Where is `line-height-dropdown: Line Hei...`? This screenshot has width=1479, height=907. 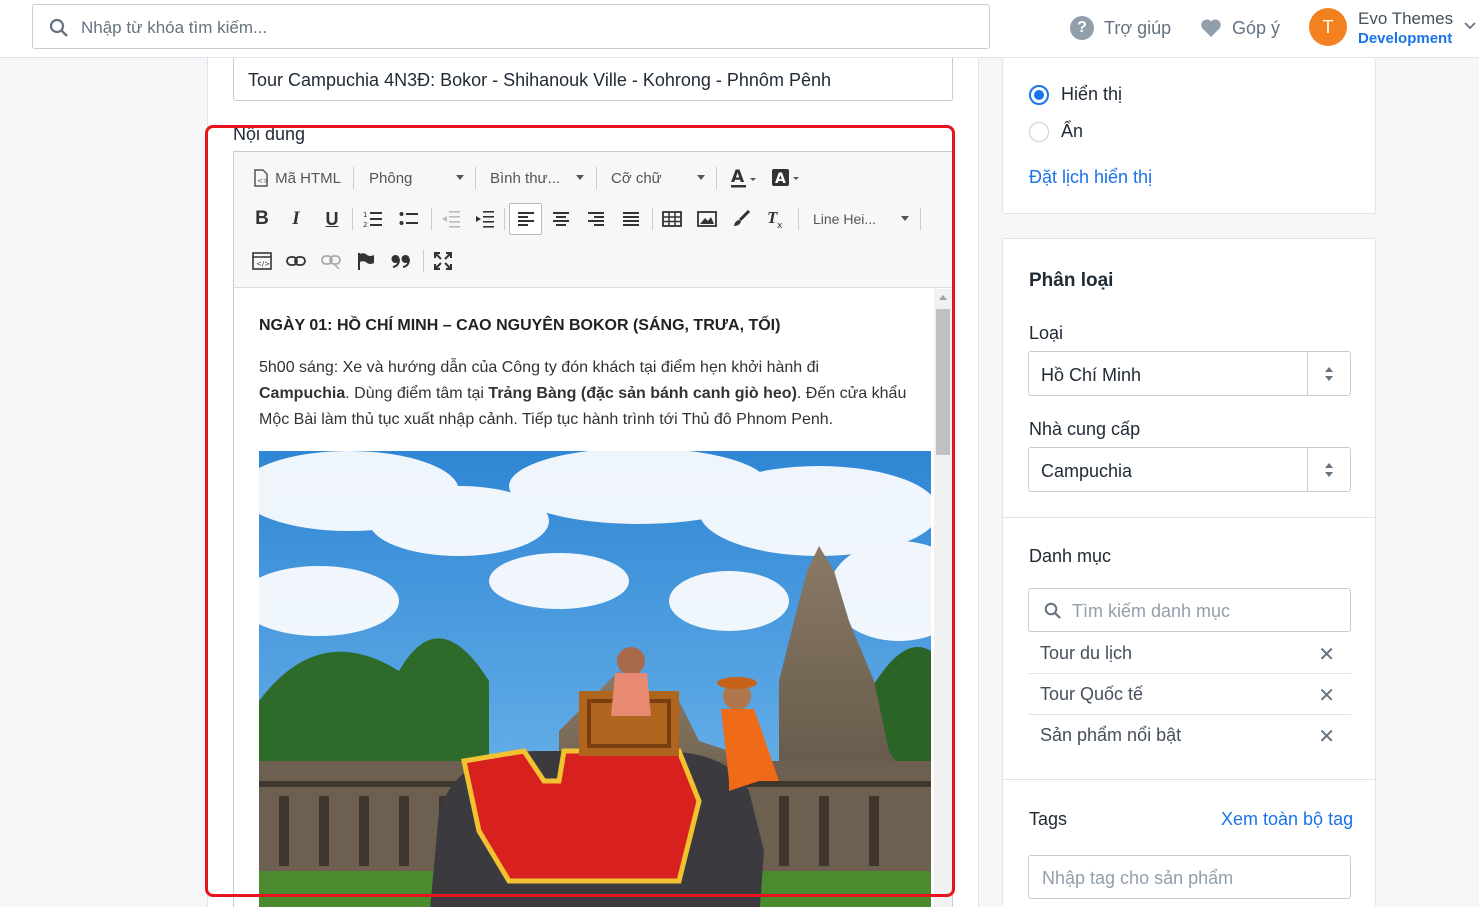 line-height-dropdown: Line Hei... is located at coordinates (861, 219).